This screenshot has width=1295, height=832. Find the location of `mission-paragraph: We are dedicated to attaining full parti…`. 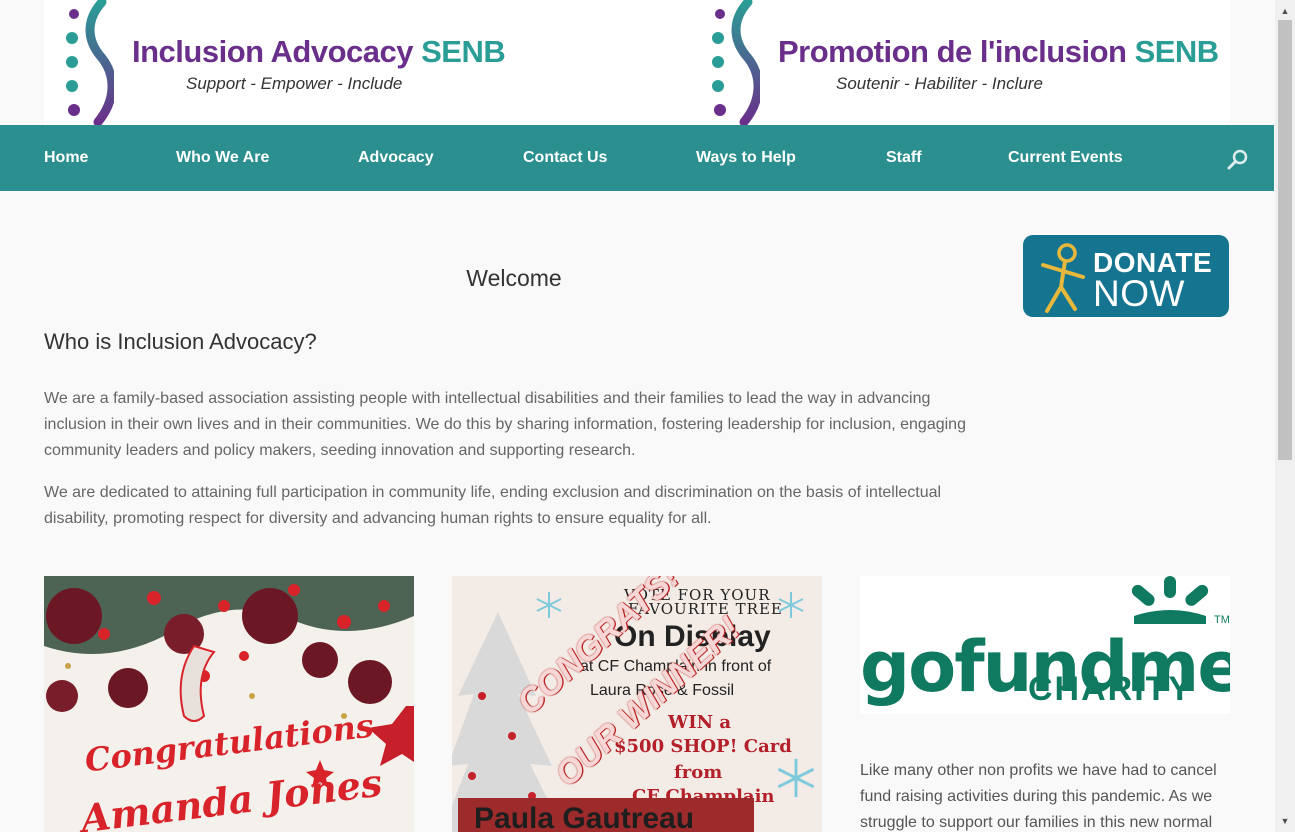

mission-paragraph: We are dedicated to attaining full parti… is located at coordinates (493, 505).